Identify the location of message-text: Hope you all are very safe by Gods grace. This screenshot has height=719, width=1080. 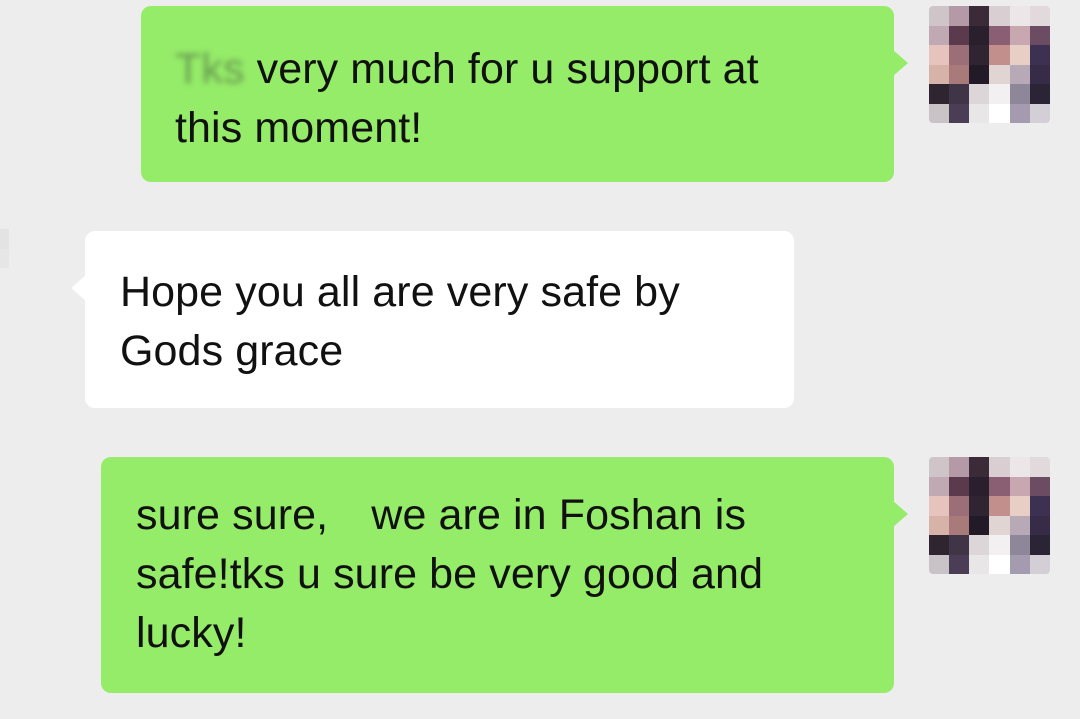
(400, 321).